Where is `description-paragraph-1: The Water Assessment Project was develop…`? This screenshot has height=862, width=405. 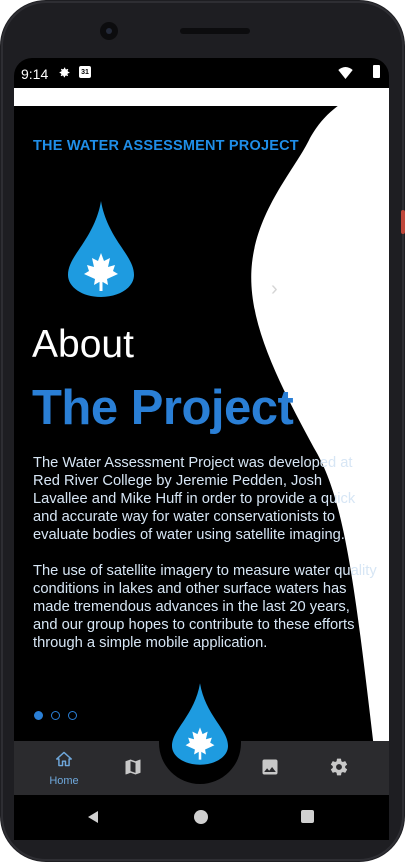 description-paragraph-1: The Water Assessment Project was develop… is located at coordinates (194, 499).